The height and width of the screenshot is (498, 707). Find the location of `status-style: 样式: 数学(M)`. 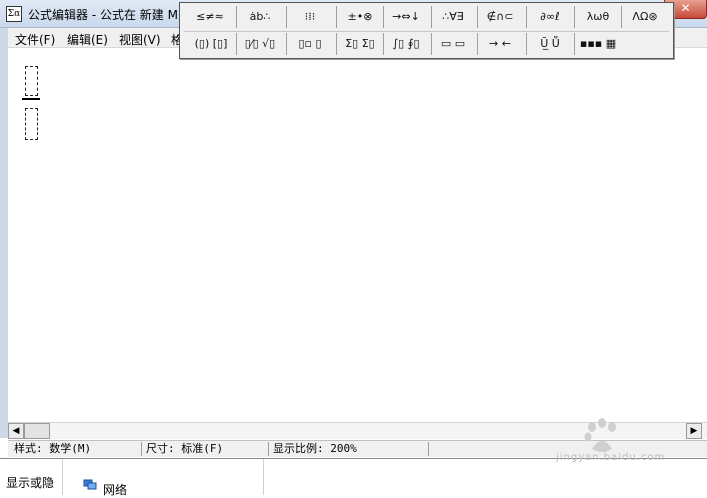

status-style: 样式: 数学(M) is located at coordinates (76, 449).